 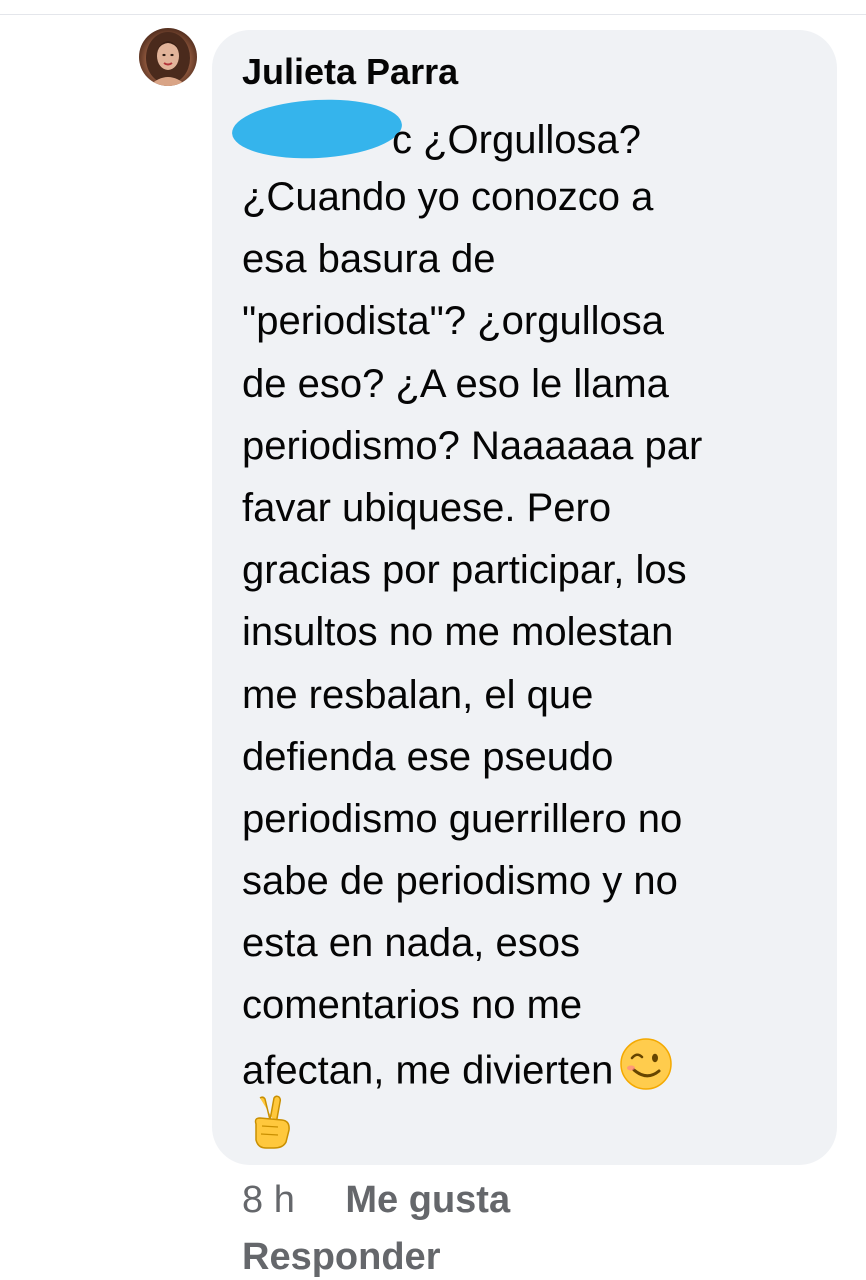 What do you see at coordinates (412, 1005) in the screenshot?
I see `comment-line: comentarios no me` at bounding box center [412, 1005].